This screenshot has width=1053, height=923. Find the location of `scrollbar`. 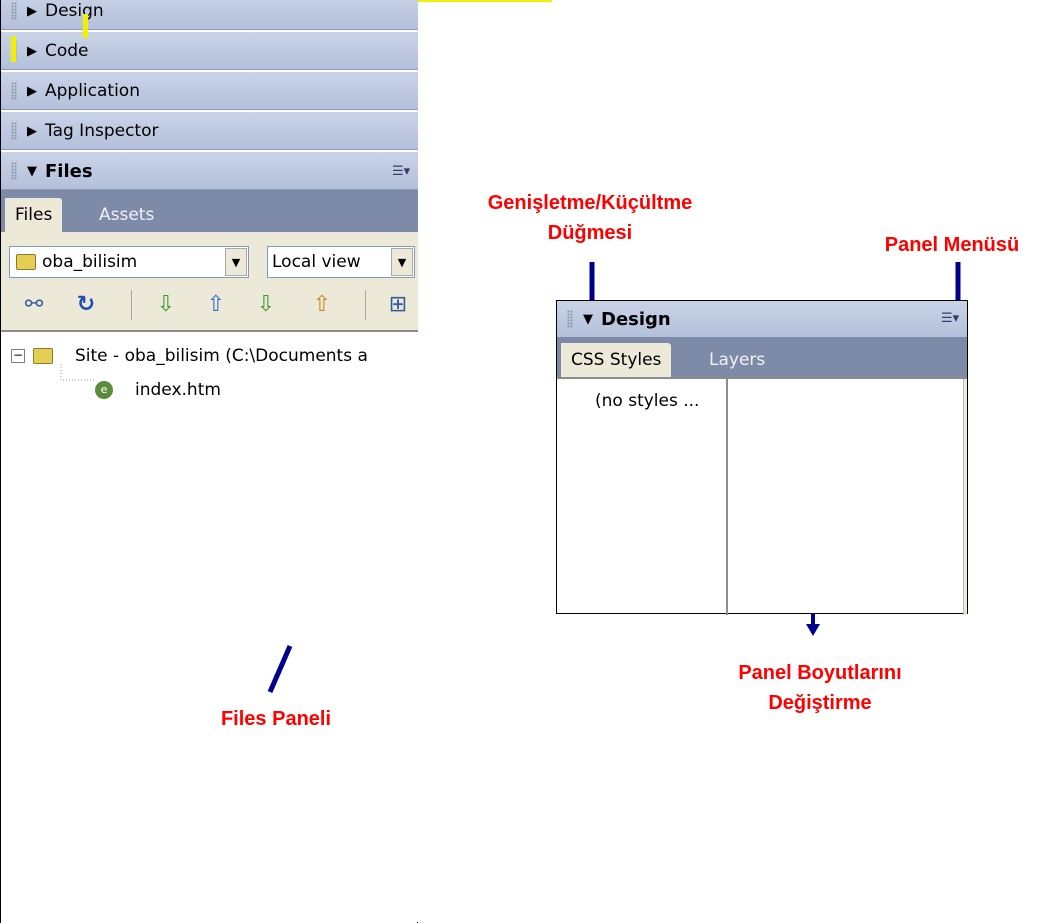

scrollbar is located at coordinates (965, 497).